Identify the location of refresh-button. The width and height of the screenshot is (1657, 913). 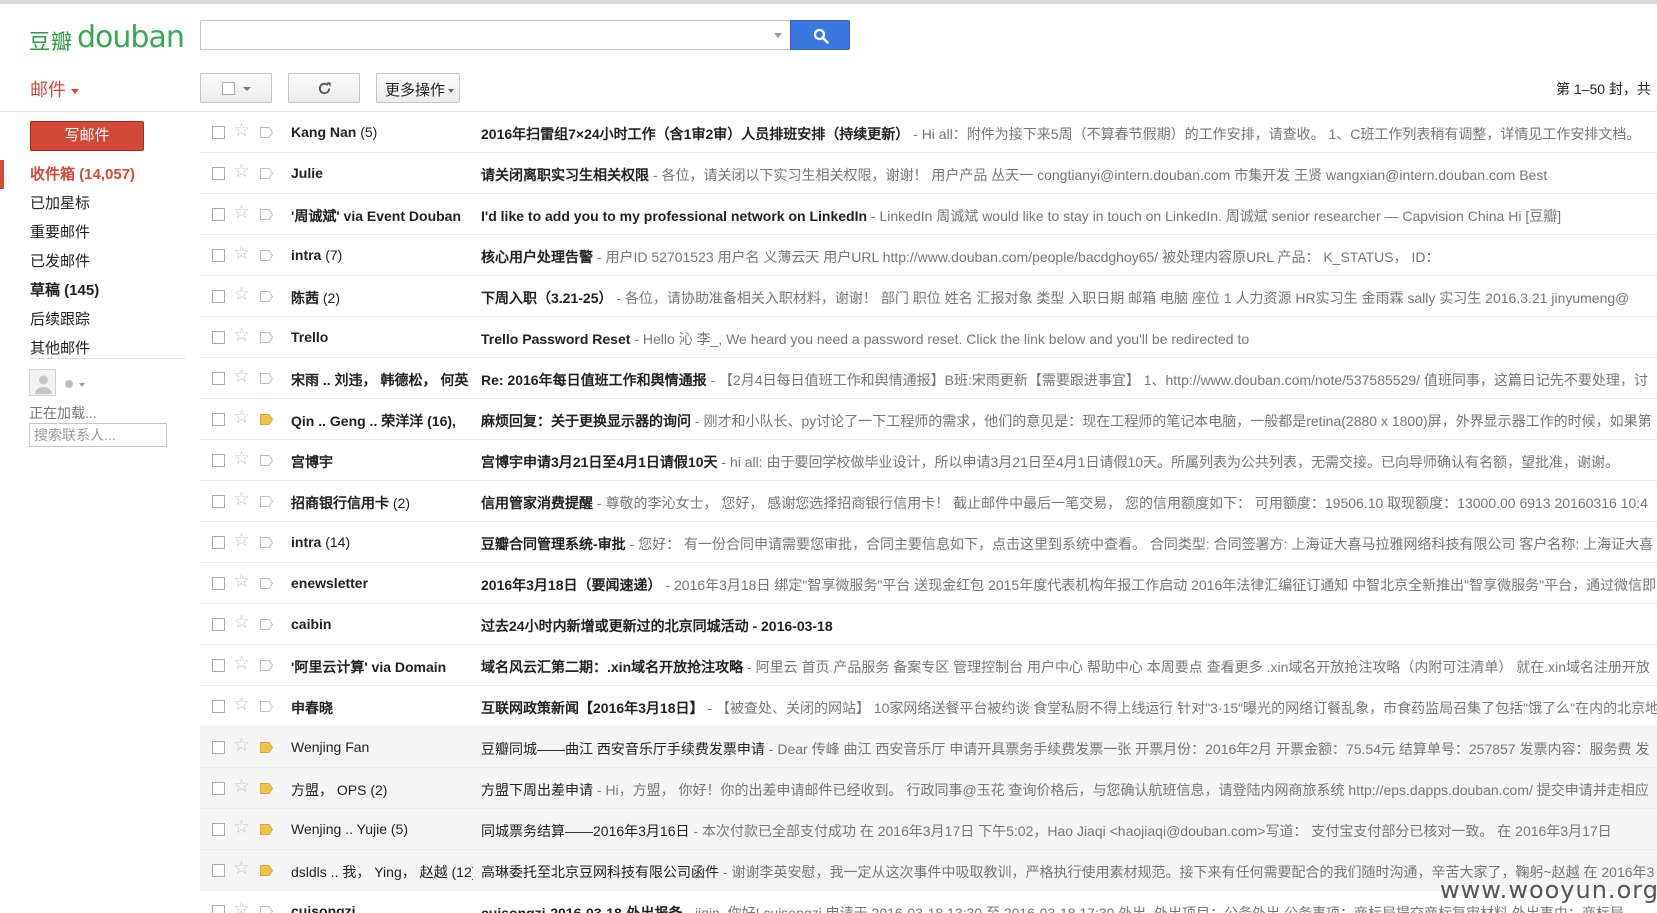
(324, 88).